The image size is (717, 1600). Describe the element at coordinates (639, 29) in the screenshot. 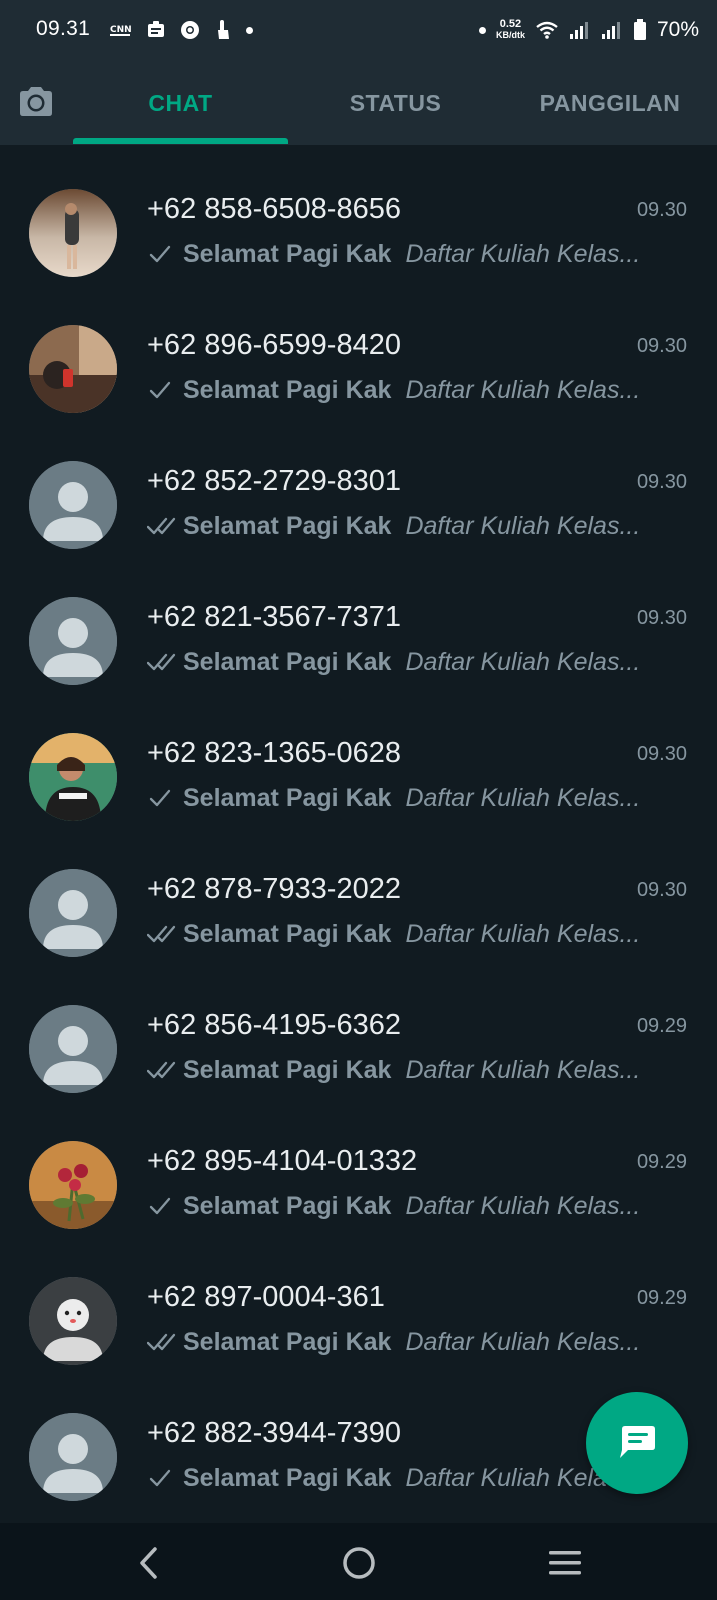

I see `battery-icon` at that location.